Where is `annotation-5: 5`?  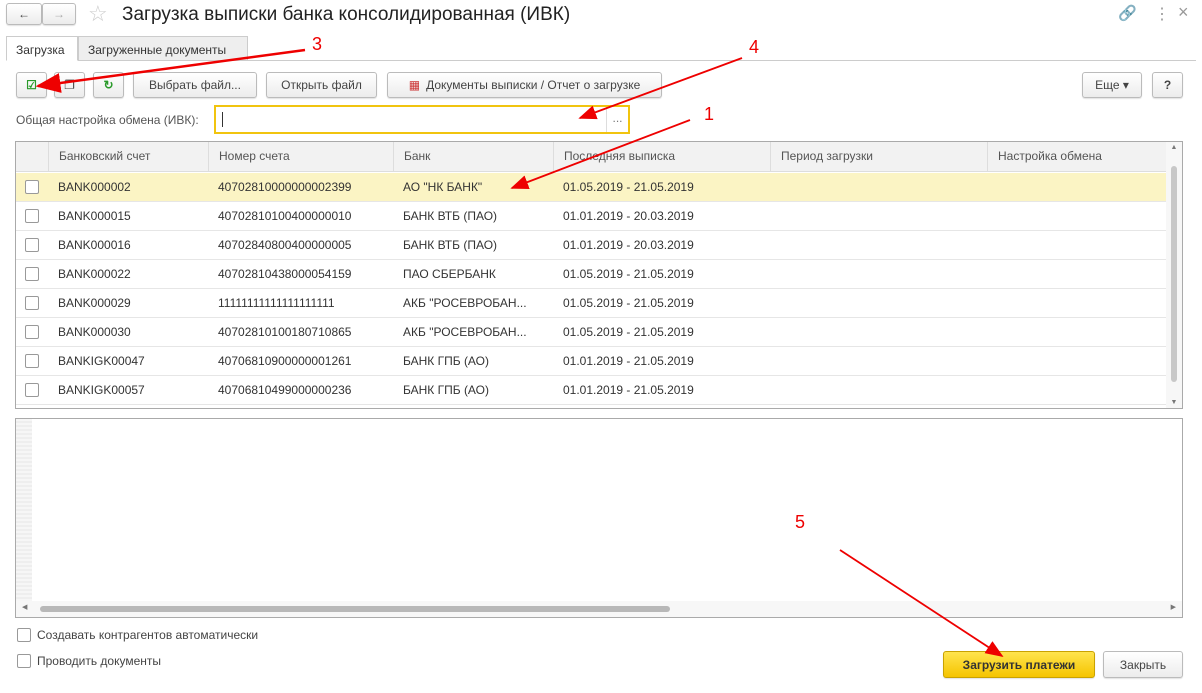 annotation-5: 5 is located at coordinates (800, 522).